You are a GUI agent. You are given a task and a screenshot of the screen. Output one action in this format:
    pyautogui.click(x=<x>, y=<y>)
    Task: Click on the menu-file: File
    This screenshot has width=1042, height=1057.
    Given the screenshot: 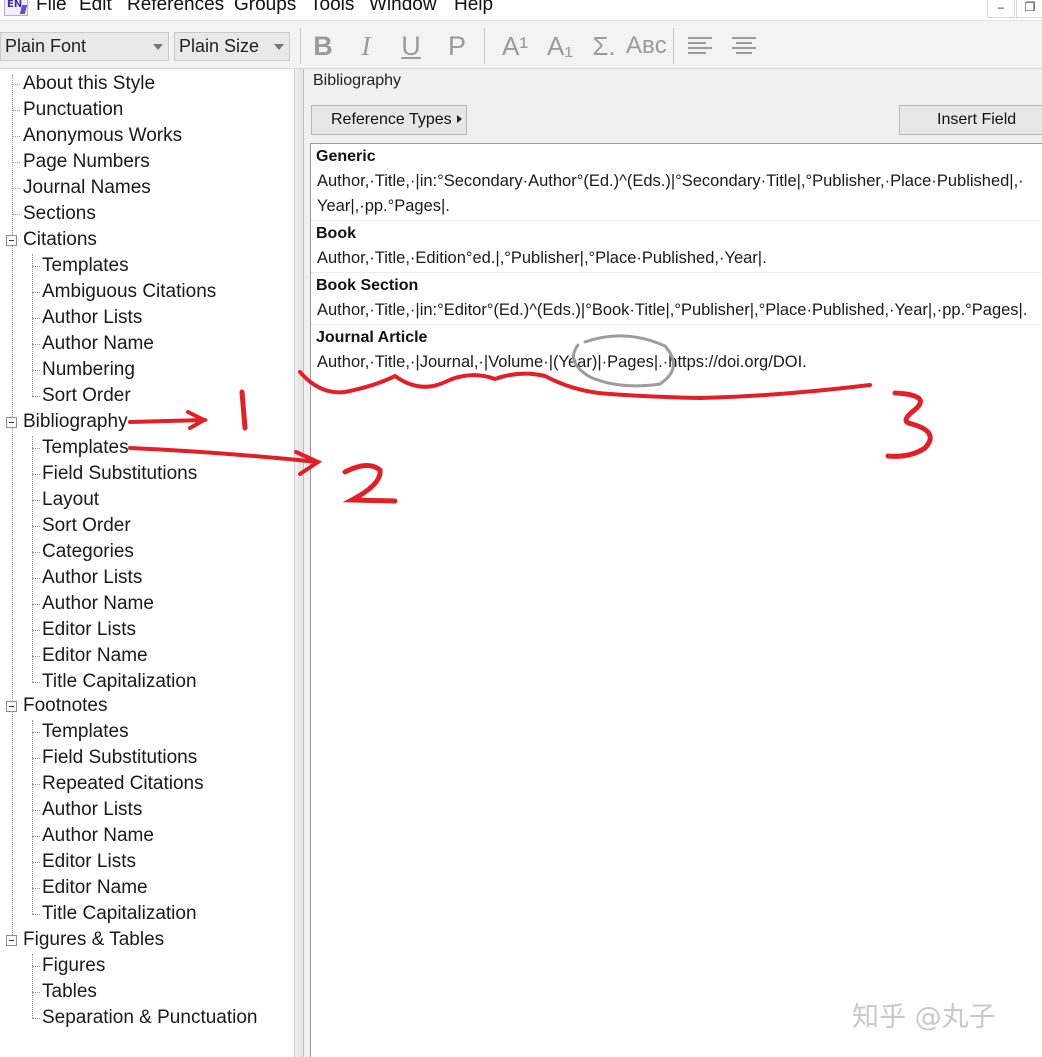 What is the action you would take?
    pyautogui.click(x=51, y=8)
    